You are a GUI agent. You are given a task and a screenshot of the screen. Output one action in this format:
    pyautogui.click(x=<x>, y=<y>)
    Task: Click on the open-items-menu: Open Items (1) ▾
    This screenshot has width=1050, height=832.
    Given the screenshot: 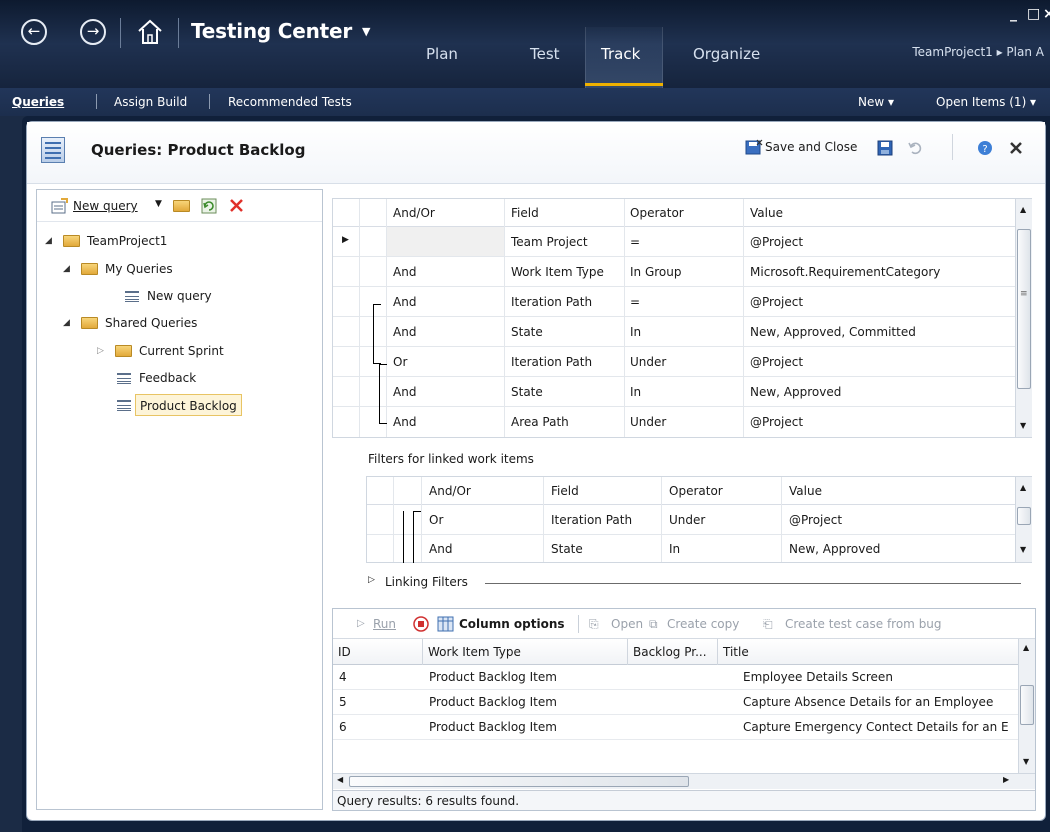 What is the action you would take?
    pyautogui.click(x=986, y=102)
    